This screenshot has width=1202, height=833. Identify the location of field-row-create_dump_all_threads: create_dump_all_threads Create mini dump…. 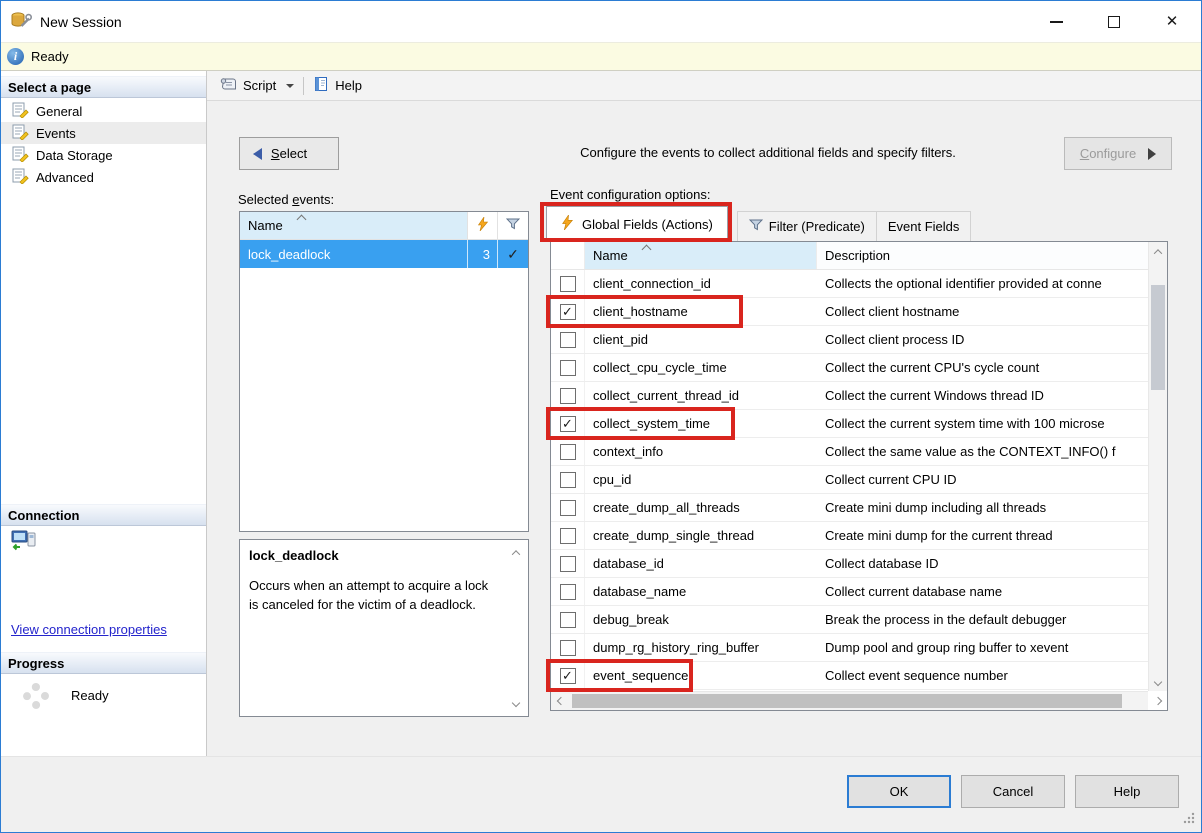
(849, 508).